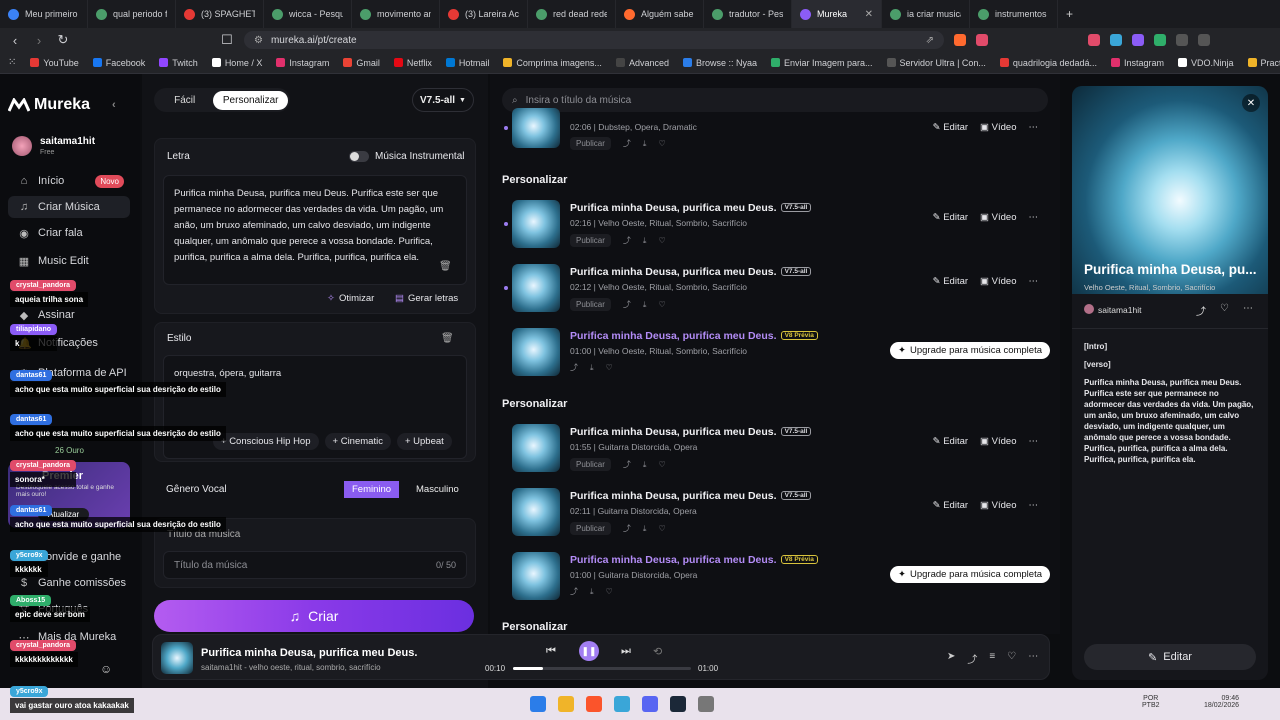  Describe the element at coordinates (443, 100) in the screenshot. I see `model-select: V7.5-all ▼` at that location.